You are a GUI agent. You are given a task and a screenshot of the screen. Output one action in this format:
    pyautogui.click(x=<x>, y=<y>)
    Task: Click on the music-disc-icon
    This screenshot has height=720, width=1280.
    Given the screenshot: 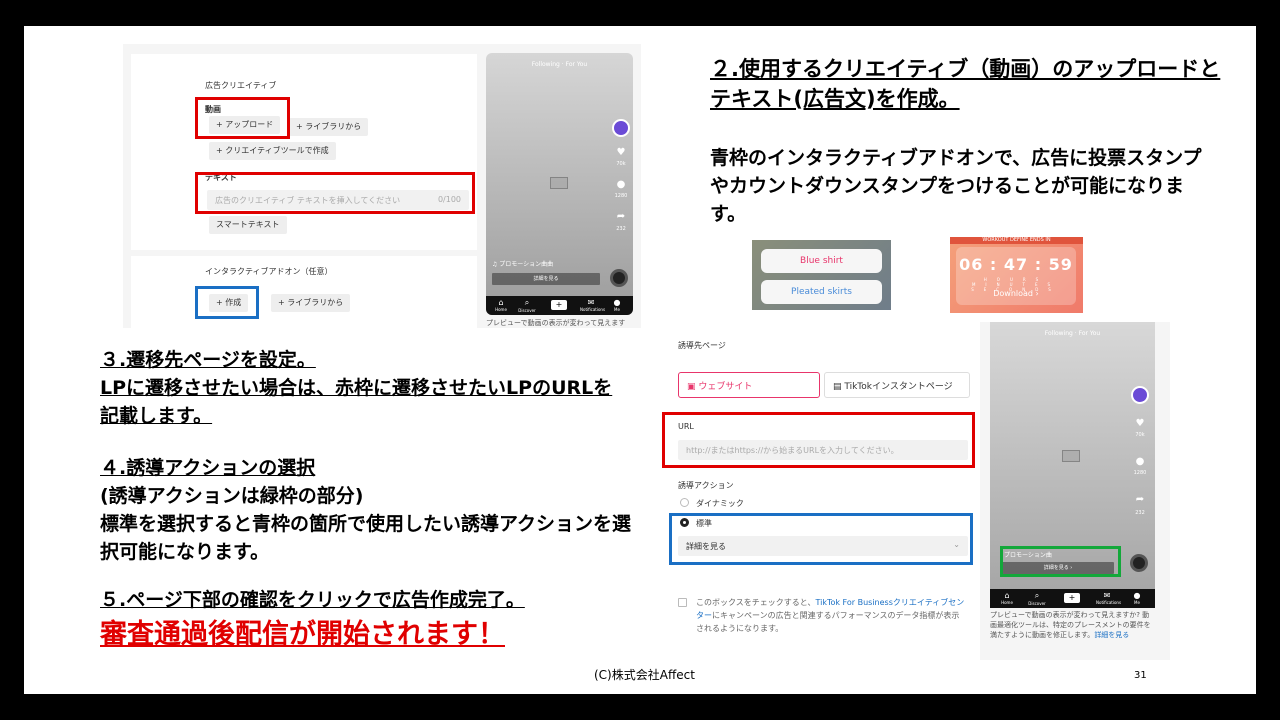 What is the action you would take?
    pyautogui.click(x=619, y=278)
    